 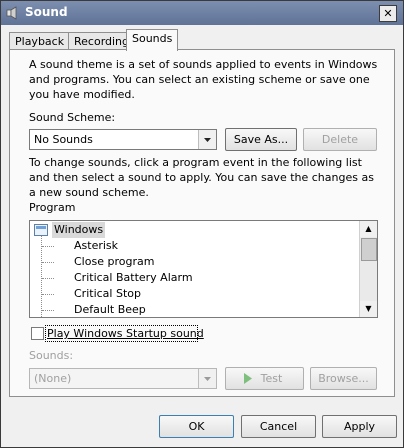 I want to click on play-icon, so click(x=248, y=378).